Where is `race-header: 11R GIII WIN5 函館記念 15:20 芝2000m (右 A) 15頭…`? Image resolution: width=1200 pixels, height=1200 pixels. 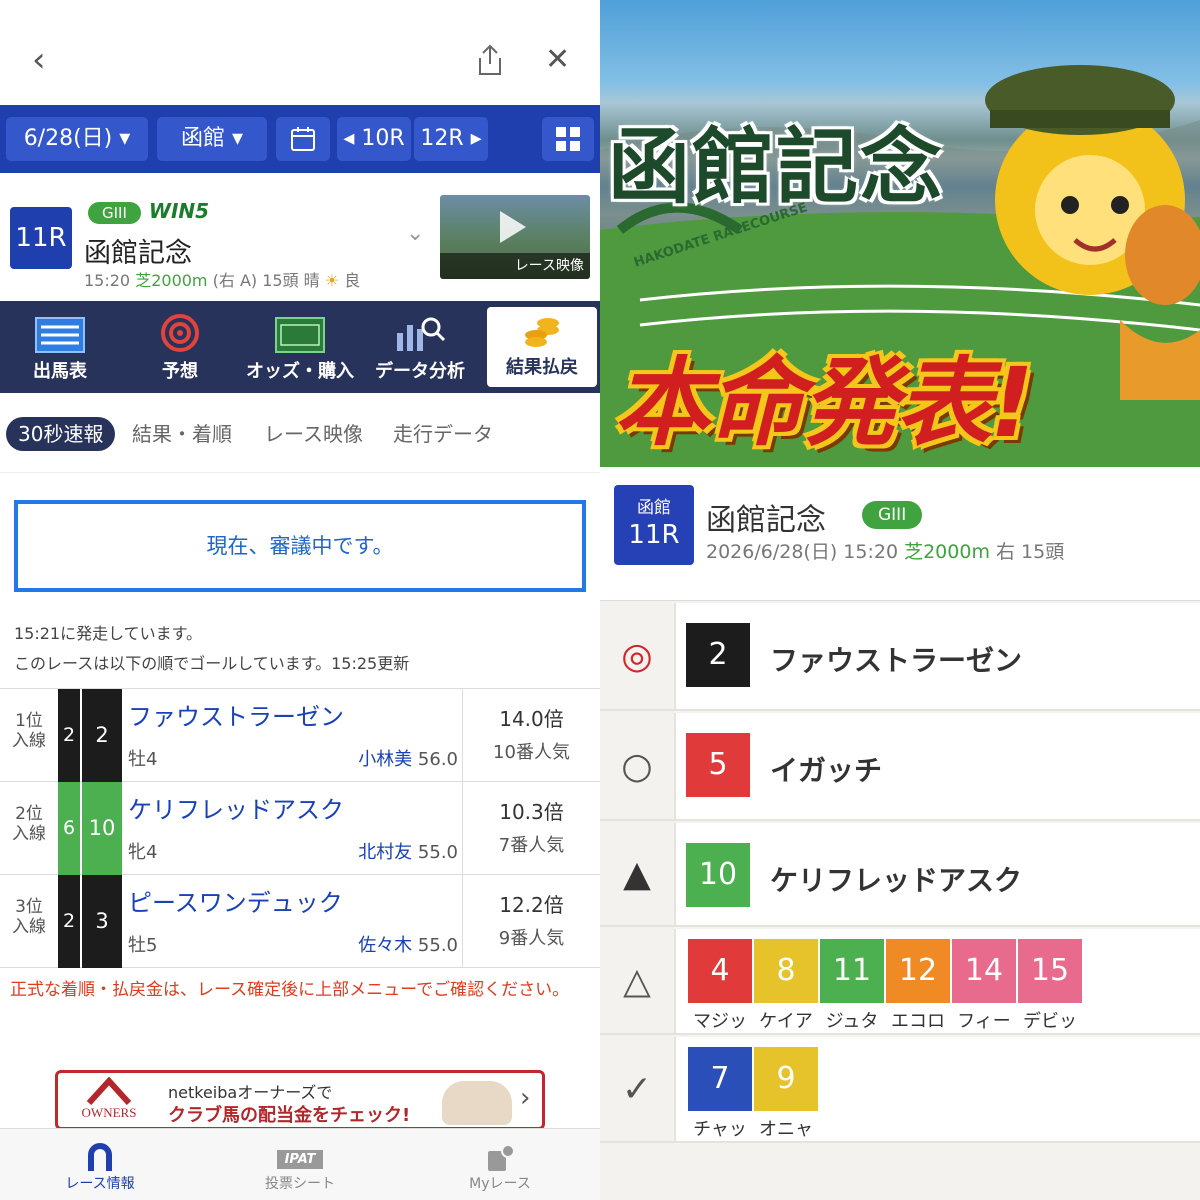 race-header: 11R GIII WIN5 函館記念 15:20 芝2000m (右 A) 15頭… is located at coordinates (300, 237).